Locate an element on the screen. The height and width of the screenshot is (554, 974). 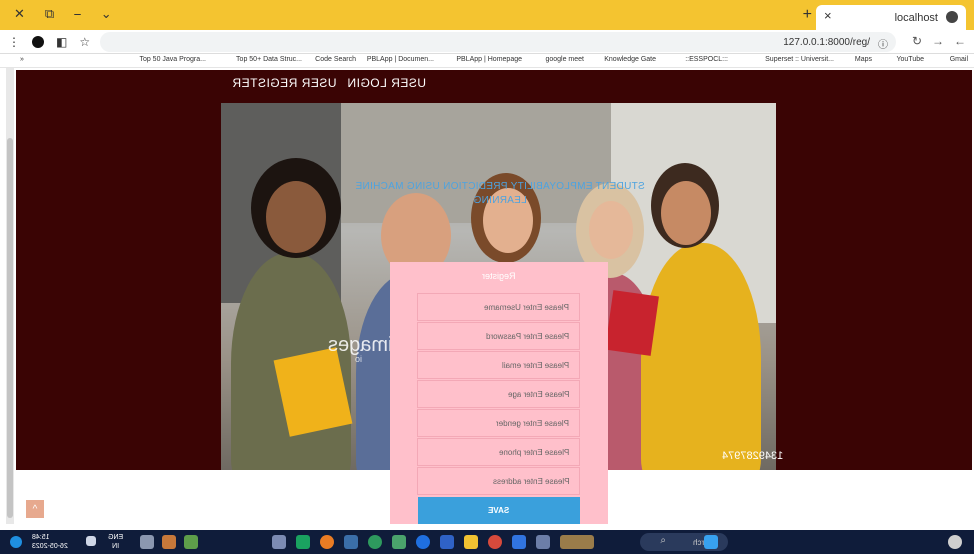
gender-input: Please Enter gender is located at coordinates (498, 423).